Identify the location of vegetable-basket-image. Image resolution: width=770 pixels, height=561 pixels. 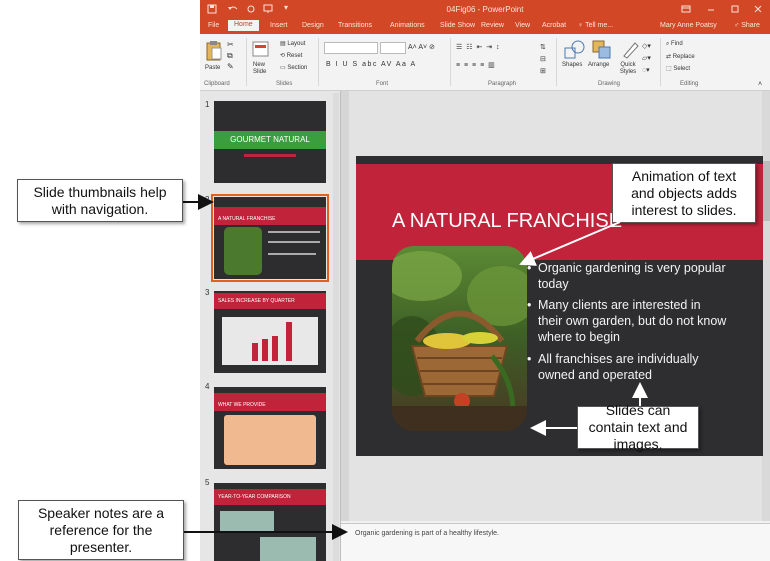
(459, 338).